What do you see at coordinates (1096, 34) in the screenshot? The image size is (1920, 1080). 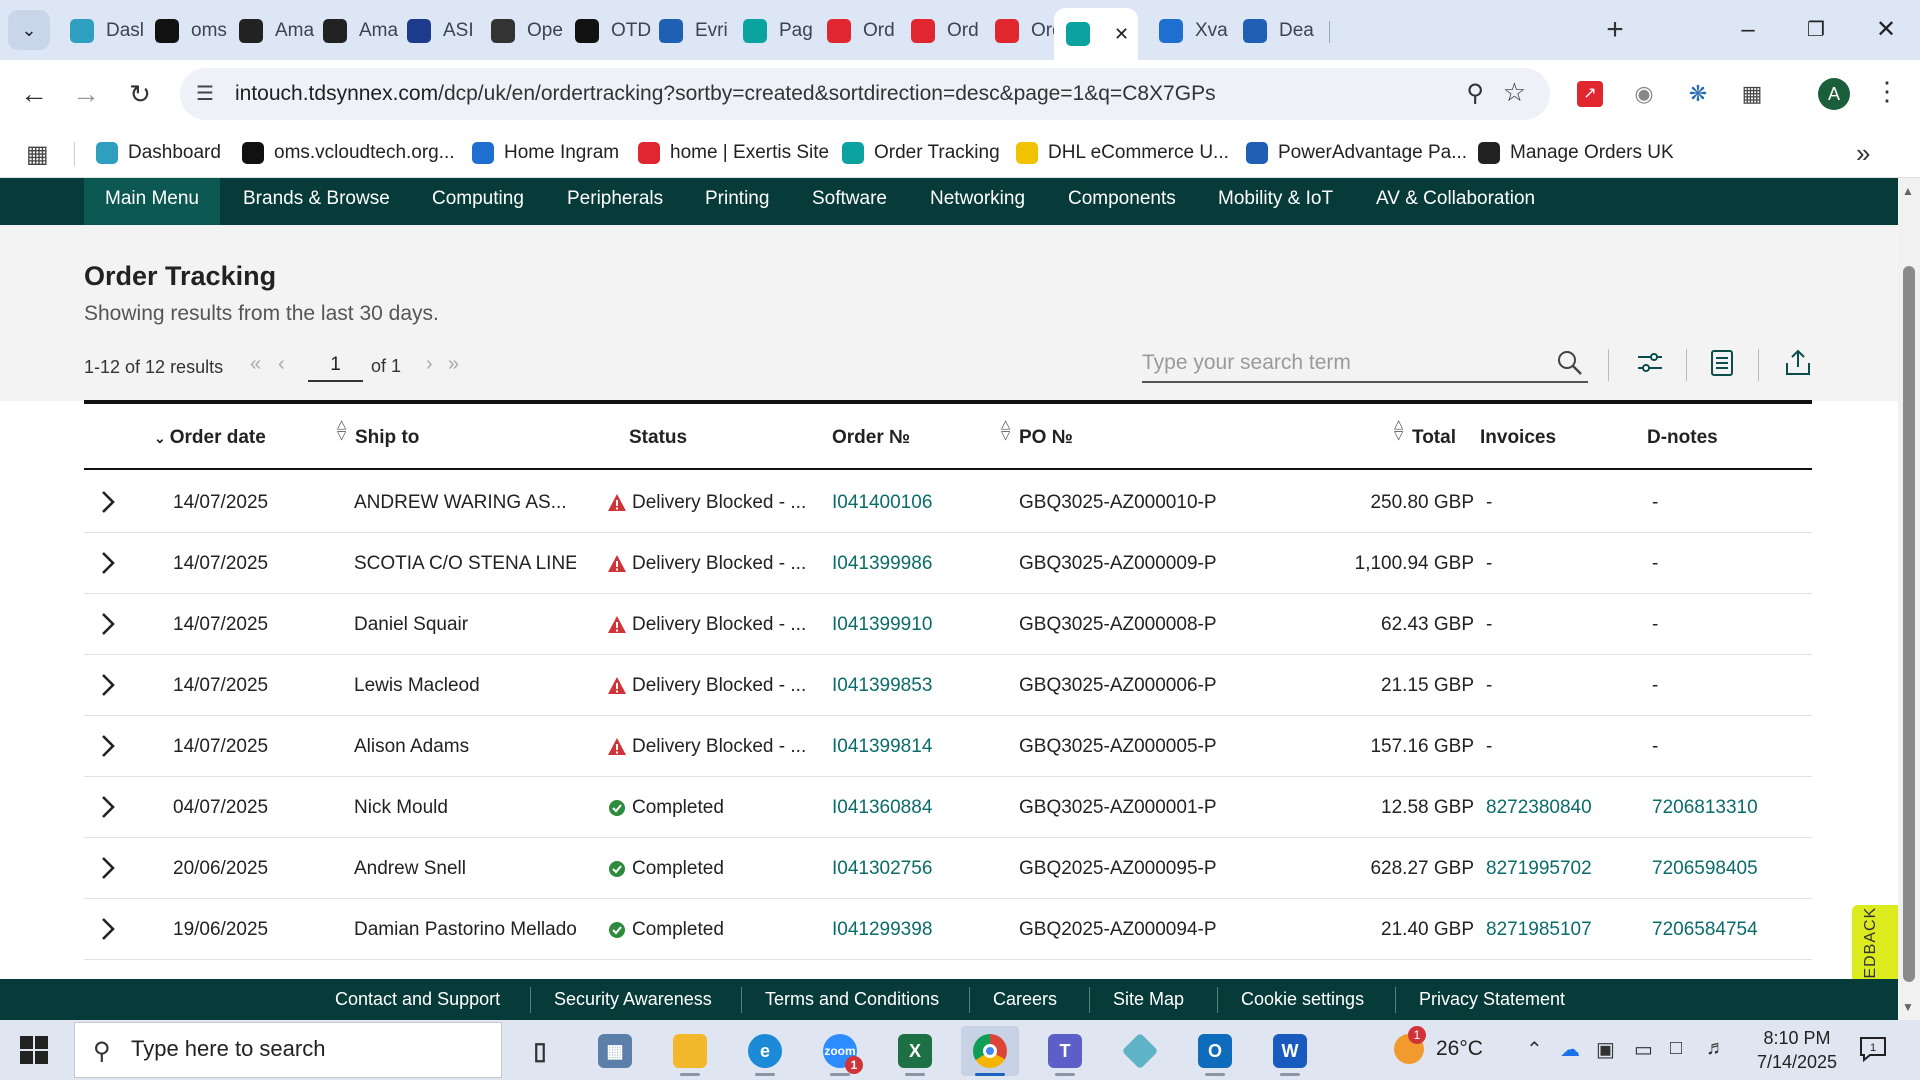 I see `browser-tab: ✕` at bounding box center [1096, 34].